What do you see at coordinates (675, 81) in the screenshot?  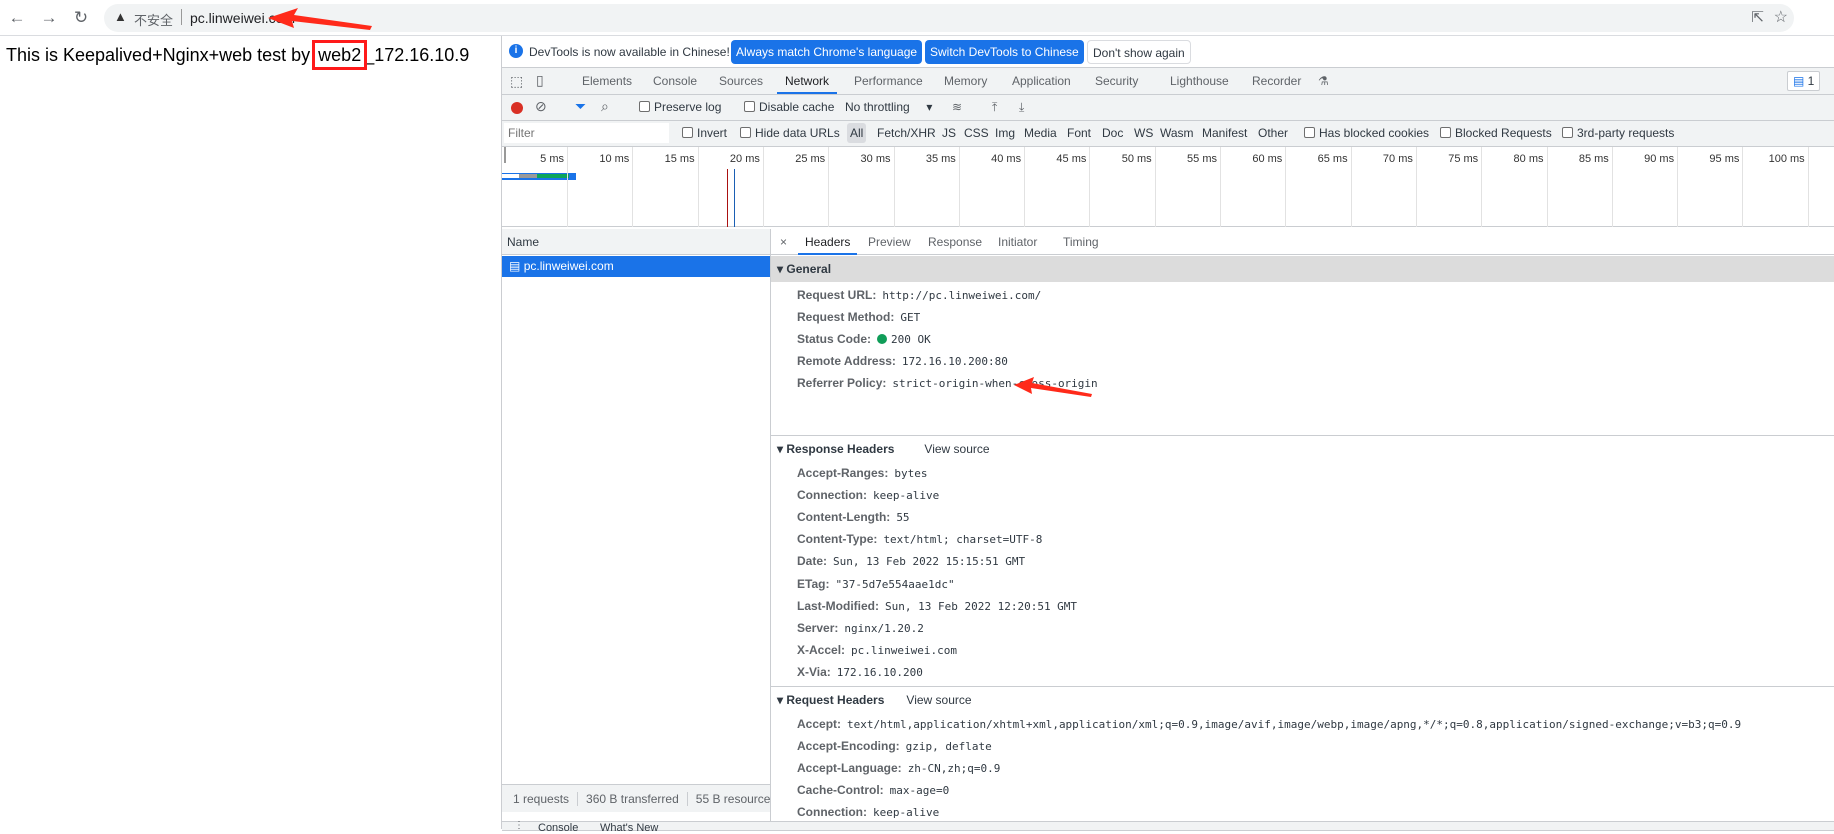 I see `tab-console: Console` at bounding box center [675, 81].